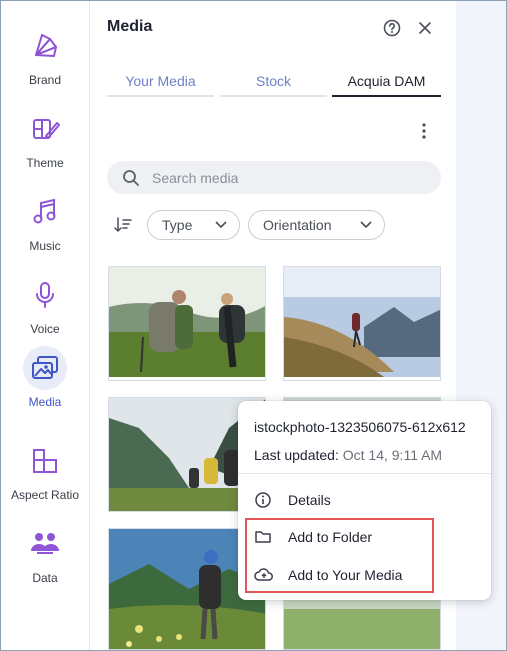 The height and width of the screenshot is (651, 507). I want to click on orientation-filter-dropdown: Orientation, so click(316, 225).